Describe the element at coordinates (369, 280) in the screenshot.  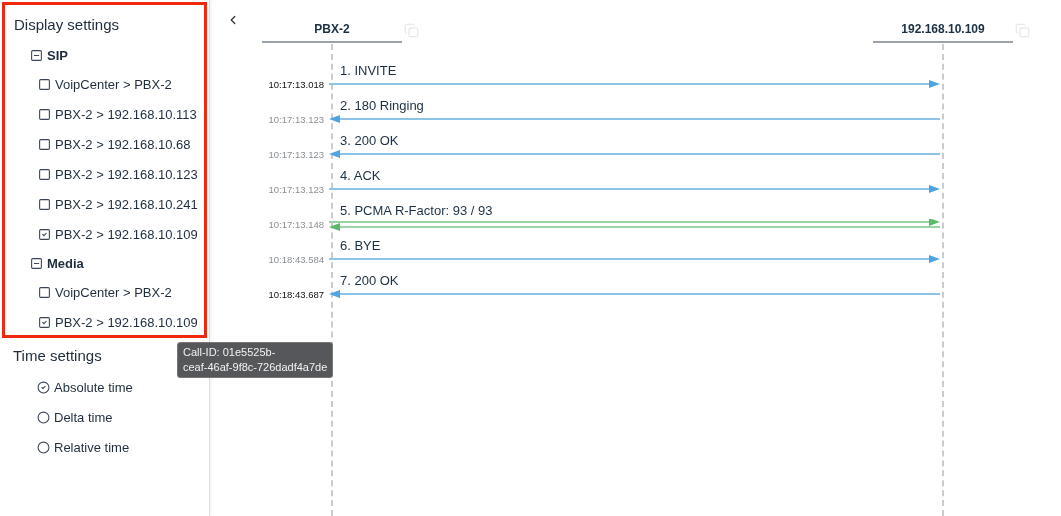
I see `message-label: 7. 200 OK` at that location.